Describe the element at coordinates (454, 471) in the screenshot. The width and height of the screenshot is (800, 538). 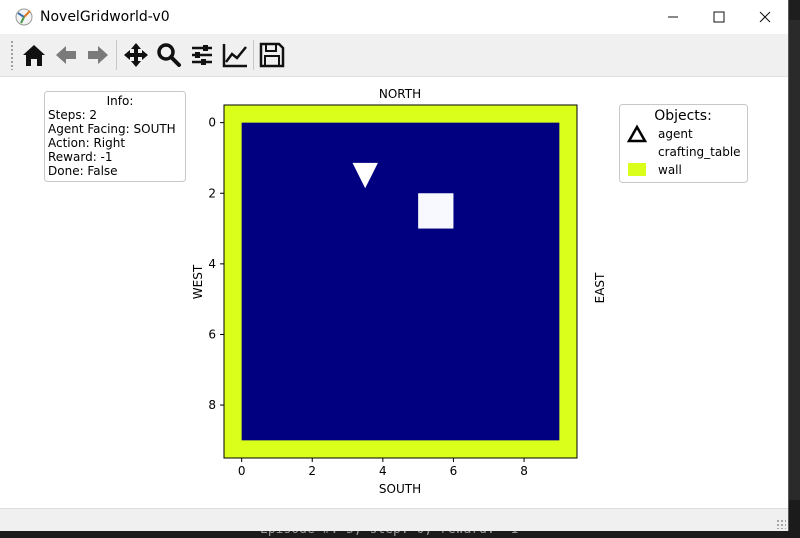
I see `x-tick-label: 6` at that location.